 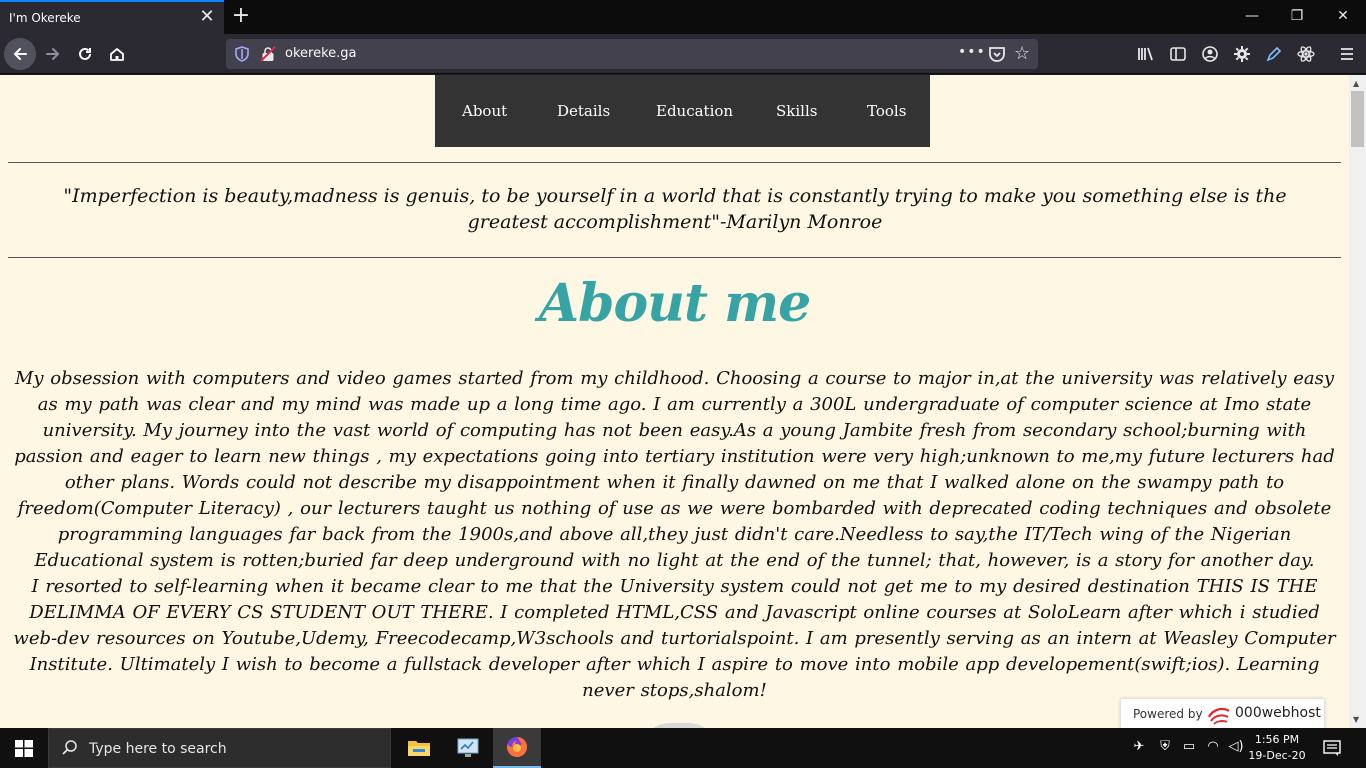 I want to click on pen-icon, so click(x=1274, y=54).